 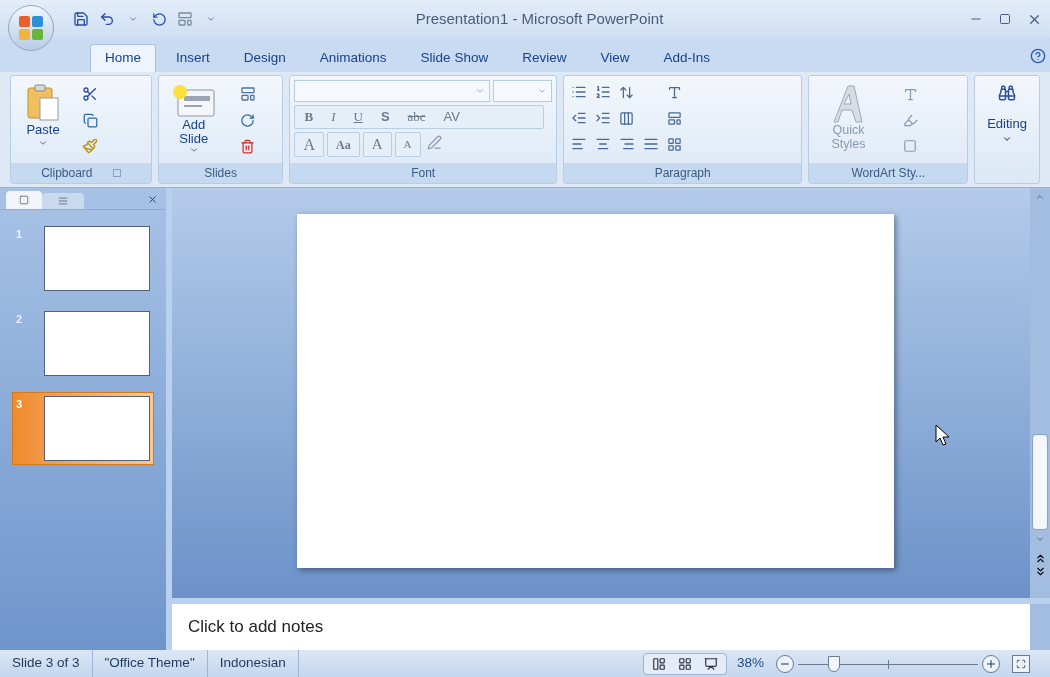 What do you see at coordinates (343, 144) in the screenshot?
I see `font-style-button: Aa` at bounding box center [343, 144].